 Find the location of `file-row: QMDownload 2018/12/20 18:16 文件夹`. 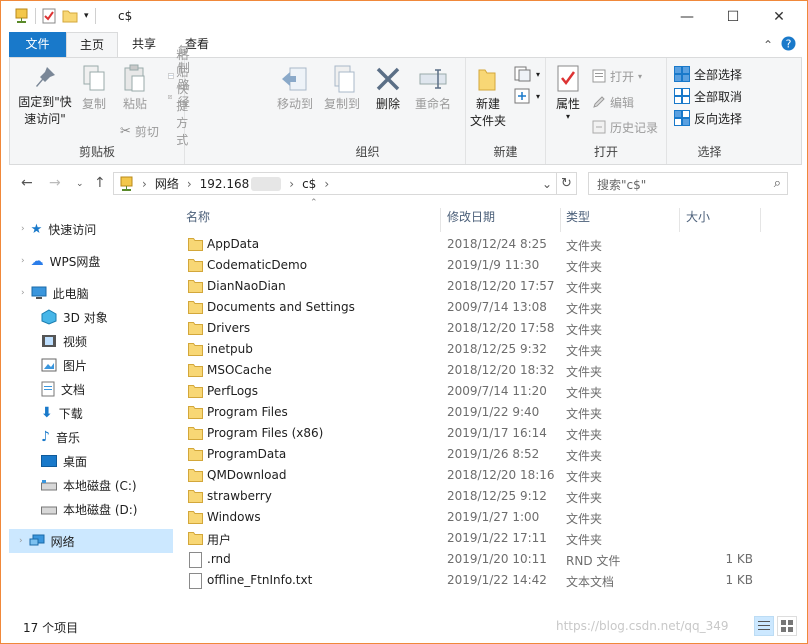

file-row: QMDownload 2018/12/20 18:16 文件夹 is located at coordinates (491, 475).